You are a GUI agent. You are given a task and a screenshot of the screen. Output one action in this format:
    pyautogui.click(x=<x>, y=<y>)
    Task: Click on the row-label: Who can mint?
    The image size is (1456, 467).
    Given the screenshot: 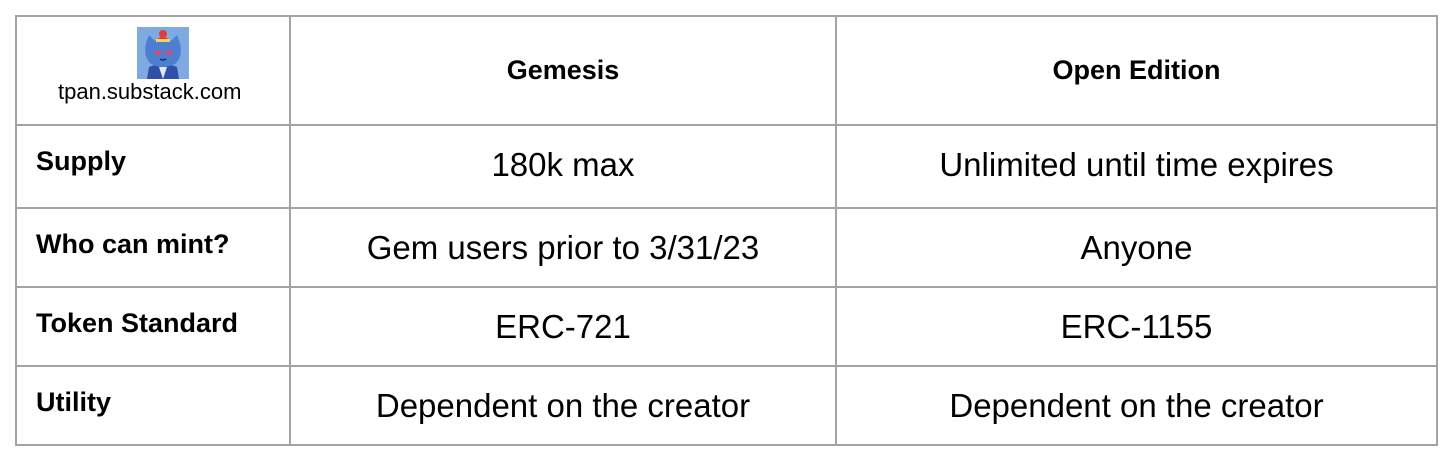 What is the action you would take?
    pyautogui.click(x=153, y=247)
    